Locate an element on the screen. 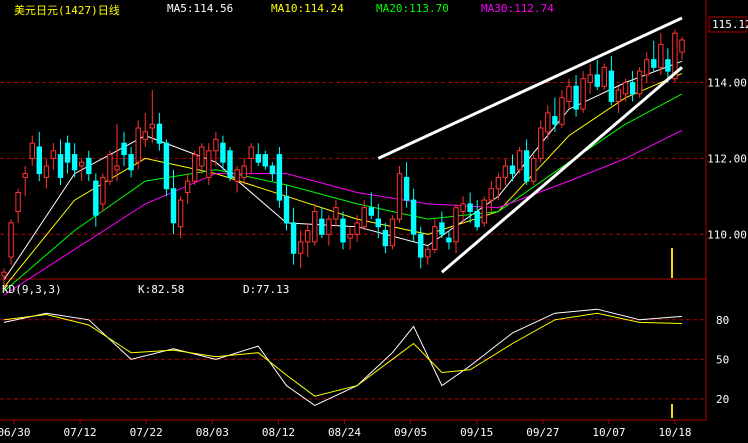 Image resolution: width=748 pixels, height=443 pixels. y-axis-labels: 110.00 112.00 114.00 20 50 80 is located at coordinates (727, 241).